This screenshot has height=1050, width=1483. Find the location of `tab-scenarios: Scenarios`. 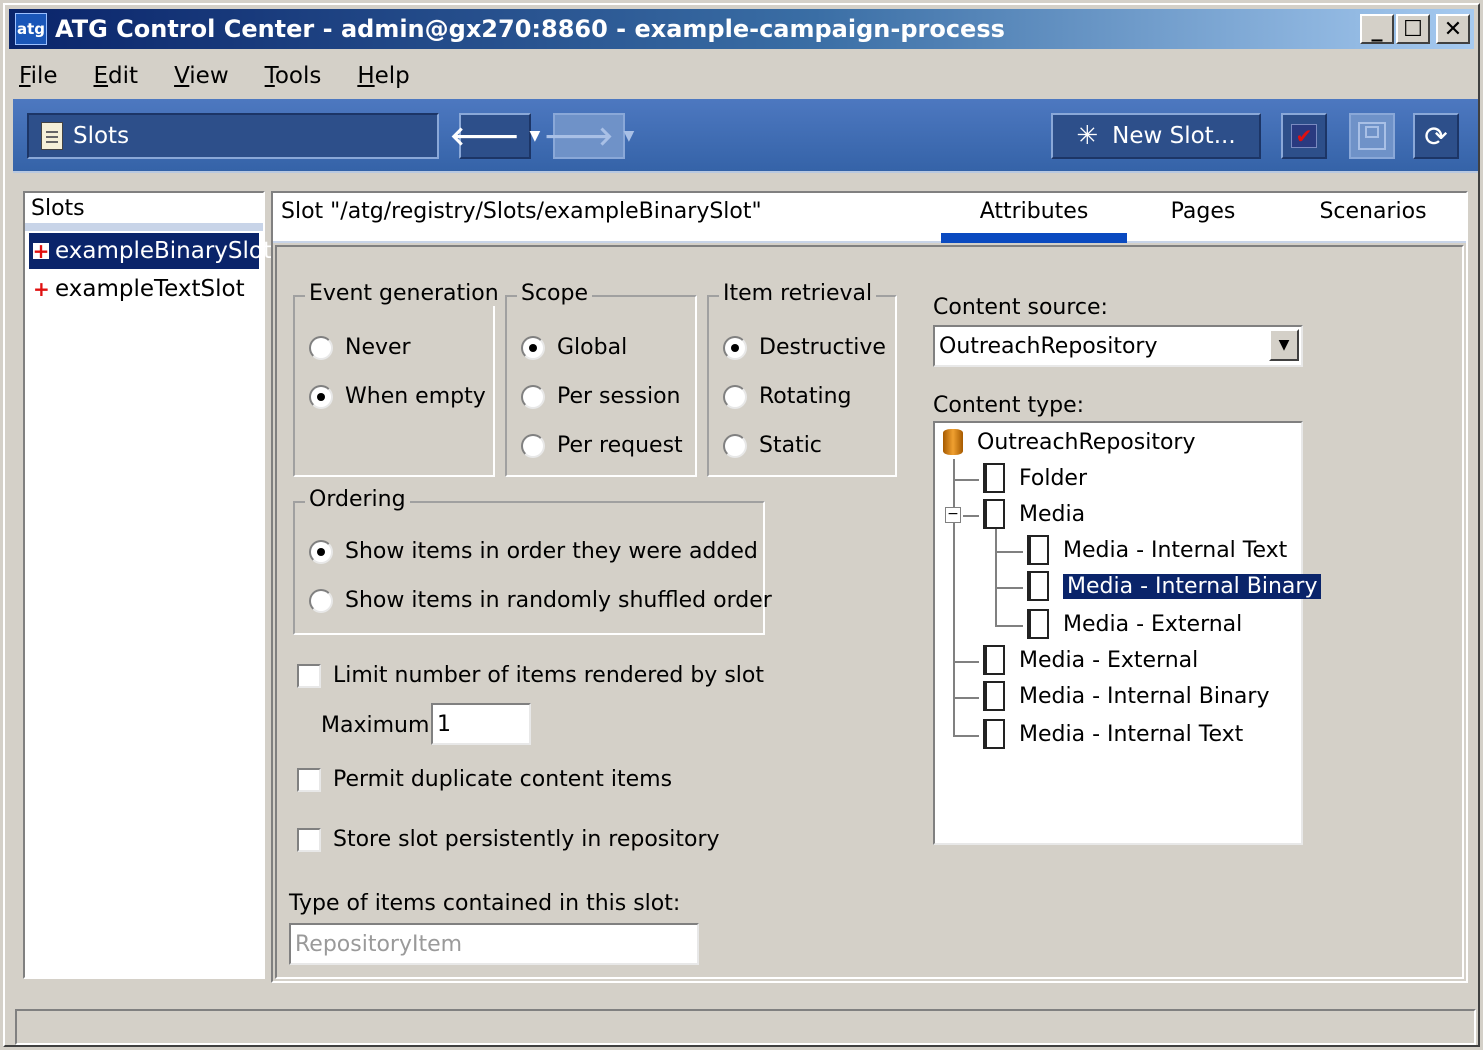

tab-scenarios: Scenarios is located at coordinates (1373, 221).